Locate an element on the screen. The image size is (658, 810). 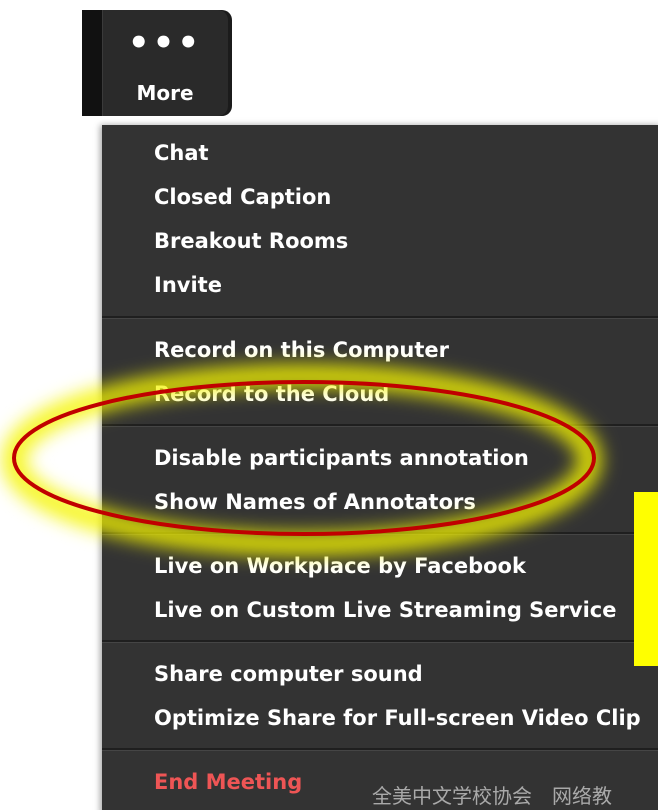
menu-item-invite: Invite is located at coordinates (188, 285).